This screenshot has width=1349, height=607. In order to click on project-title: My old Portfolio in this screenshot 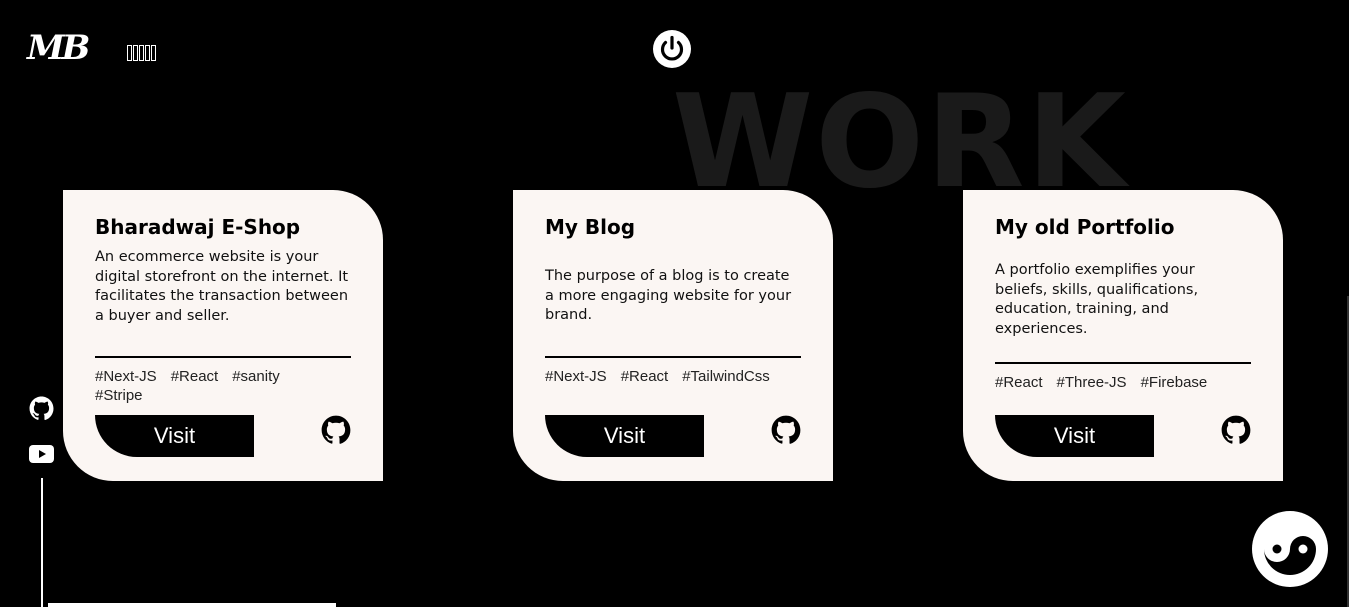, I will do `click(1085, 227)`.